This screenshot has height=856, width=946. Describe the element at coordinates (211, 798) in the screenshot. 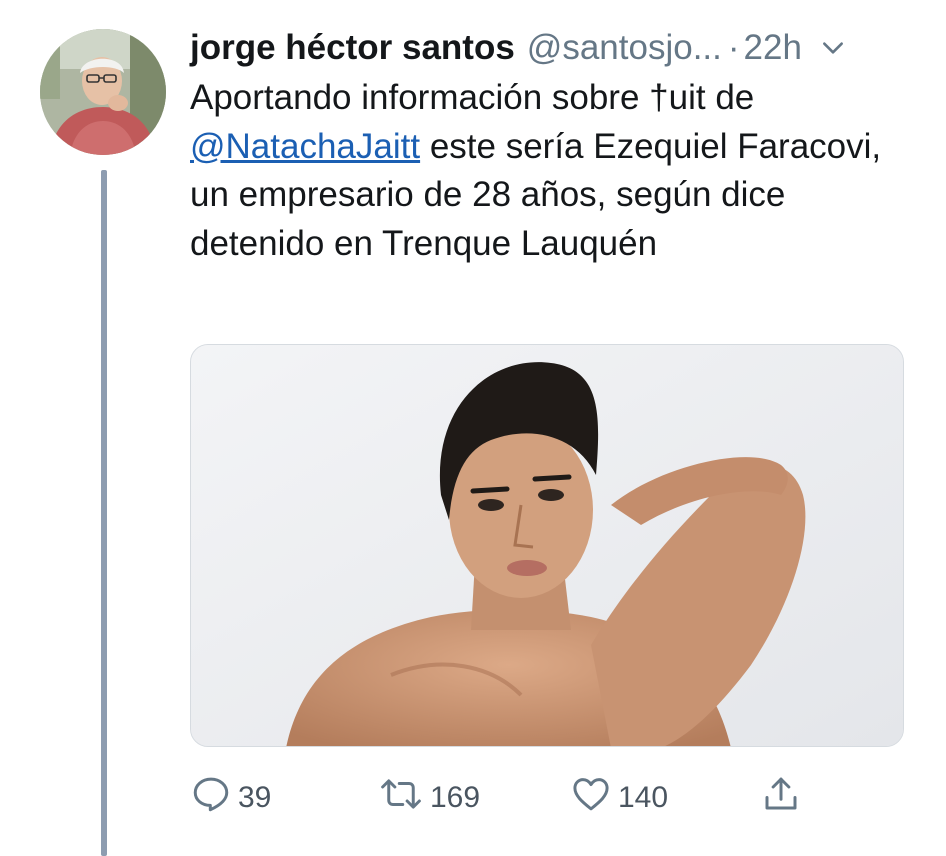

I see `reply-bubble-icon` at that location.